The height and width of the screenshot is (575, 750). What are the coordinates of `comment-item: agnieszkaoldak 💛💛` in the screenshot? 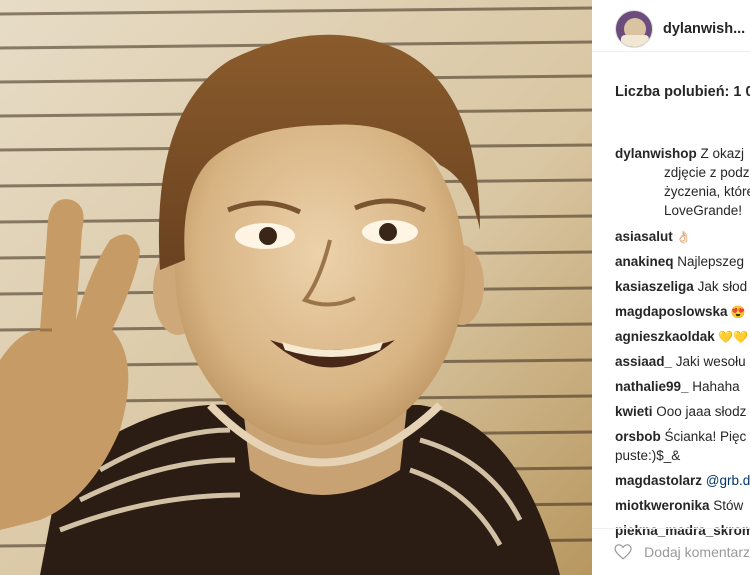 It's located at (682, 336).